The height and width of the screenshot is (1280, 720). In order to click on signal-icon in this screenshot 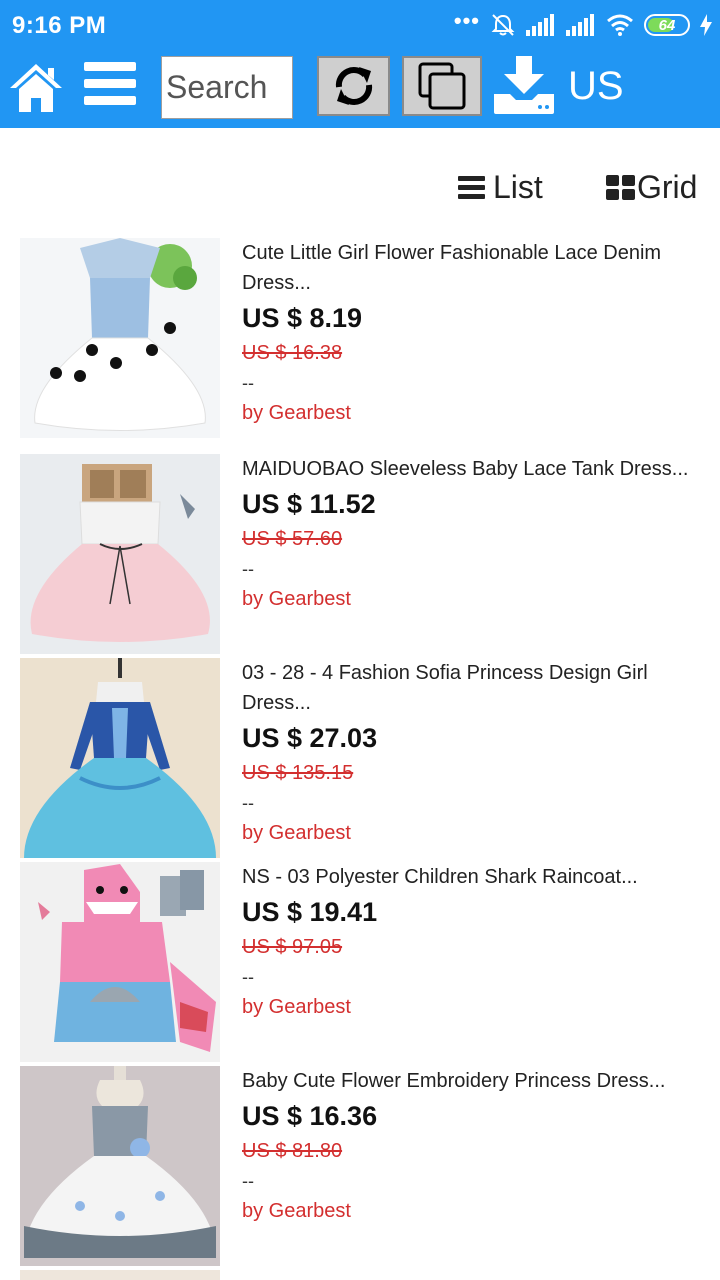, I will do `click(541, 25)`.